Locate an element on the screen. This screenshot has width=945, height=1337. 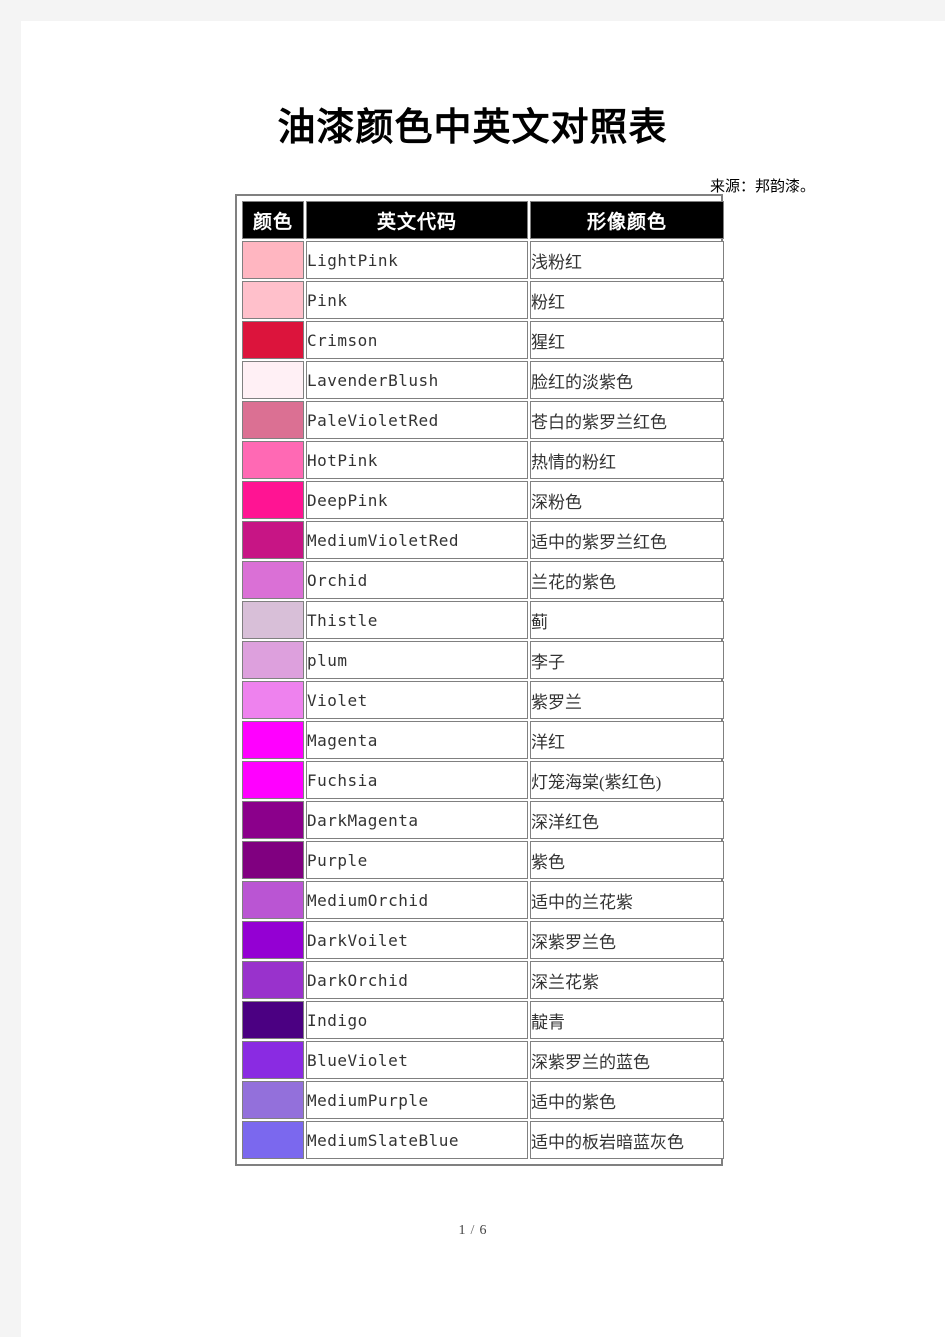
table-row: Thistle 蓟 is located at coordinates (483, 620).